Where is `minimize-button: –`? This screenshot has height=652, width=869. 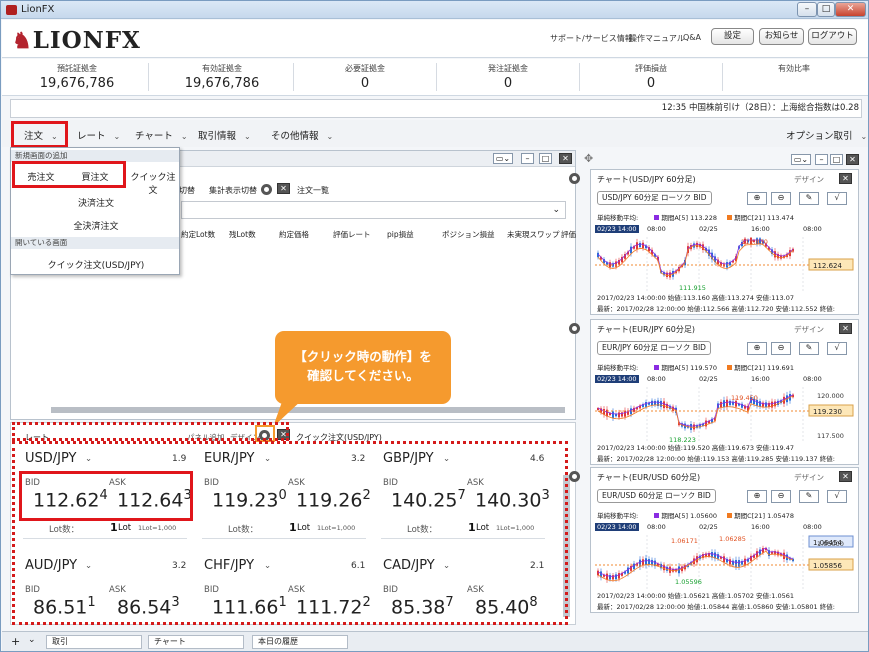
minimize-button: – is located at coordinates (807, 9).